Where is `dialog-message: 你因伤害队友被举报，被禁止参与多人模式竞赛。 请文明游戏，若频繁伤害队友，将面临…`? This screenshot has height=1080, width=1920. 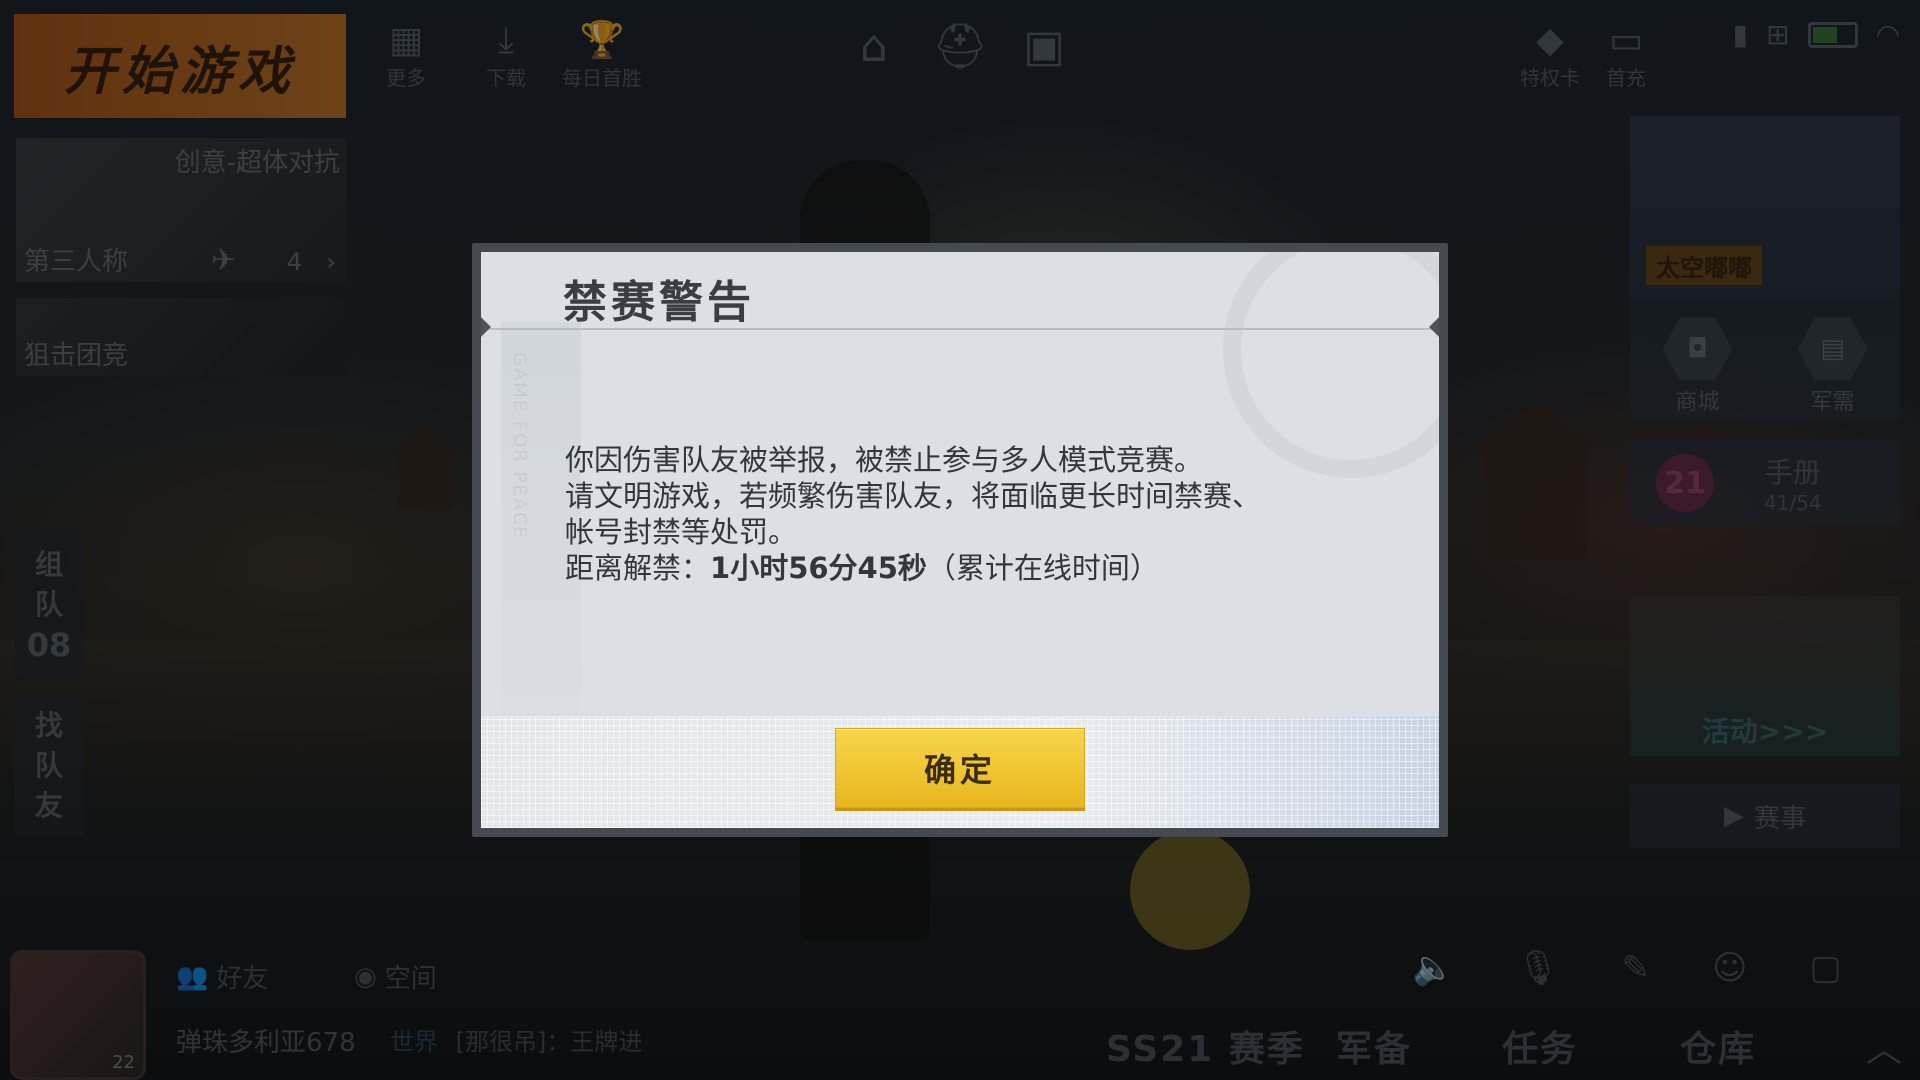 dialog-message: 你因伤害队友被举报，被禁止参与多人模式竞赛。 请文明游戏，若频繁伤害队友，将面临… is located at coordinates (972, 514).